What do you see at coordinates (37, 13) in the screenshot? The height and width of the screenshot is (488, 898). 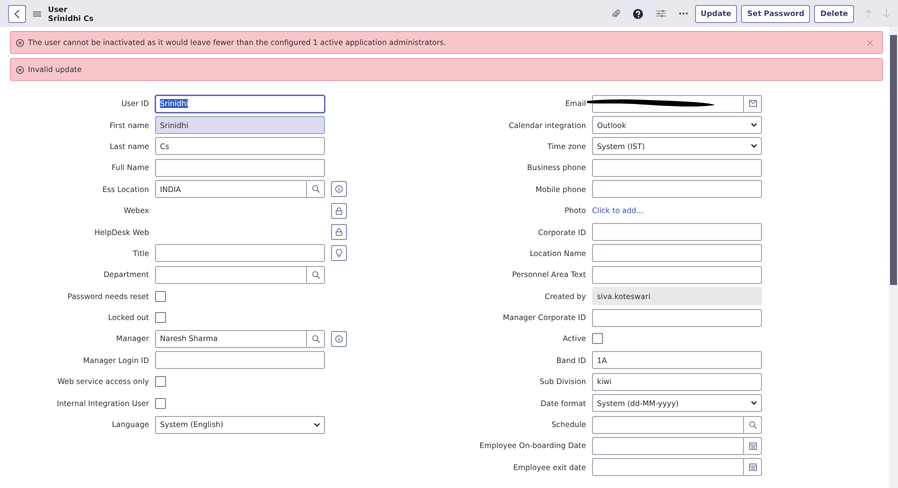 I see `menu-icon` at bounding box center [37, 13].